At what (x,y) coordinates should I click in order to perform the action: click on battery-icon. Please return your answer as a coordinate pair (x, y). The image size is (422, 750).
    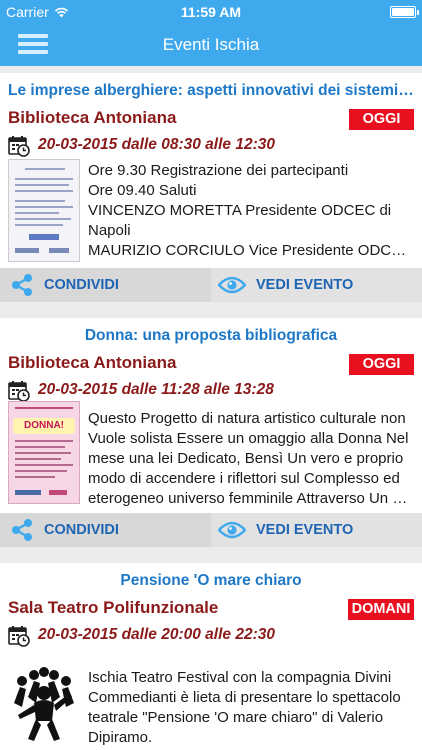
    Looking at the image, I should click on (404, 12).